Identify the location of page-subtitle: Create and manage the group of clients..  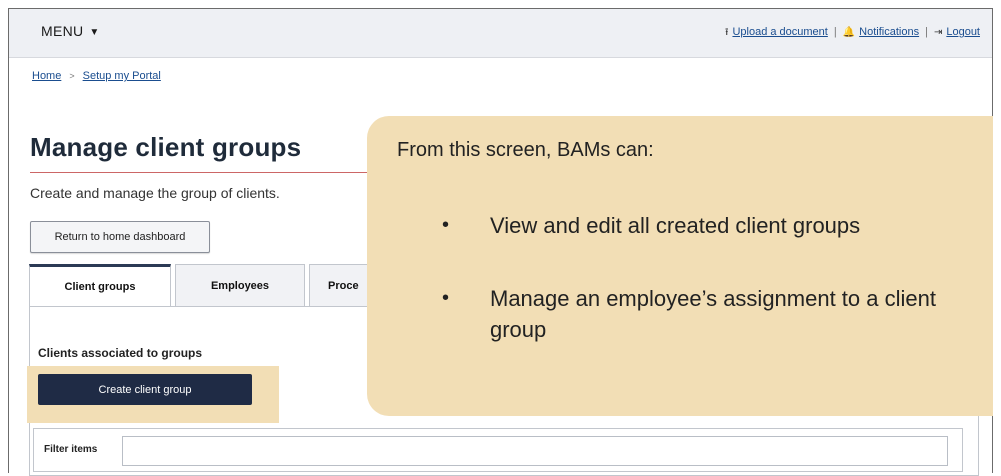
(155, 193).